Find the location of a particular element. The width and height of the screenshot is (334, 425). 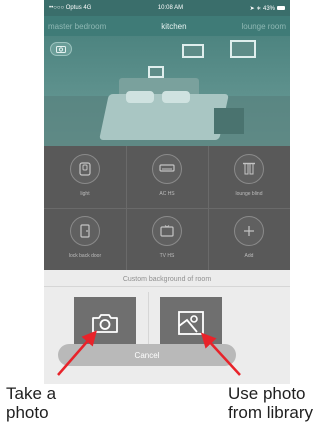

annotation-arrow-take-photo is located at coordinates (77, 353).